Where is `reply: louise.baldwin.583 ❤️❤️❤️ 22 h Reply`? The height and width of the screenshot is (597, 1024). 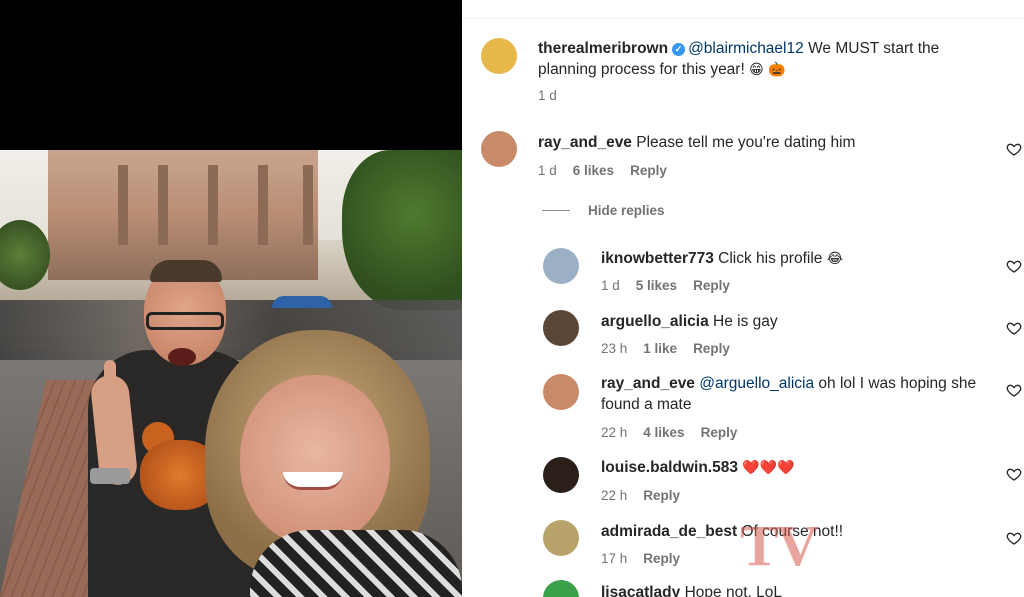 reply: louise.baldwin.583 ❤️❤️❤️ 22 h Reply is located at coordinates (743, 480).